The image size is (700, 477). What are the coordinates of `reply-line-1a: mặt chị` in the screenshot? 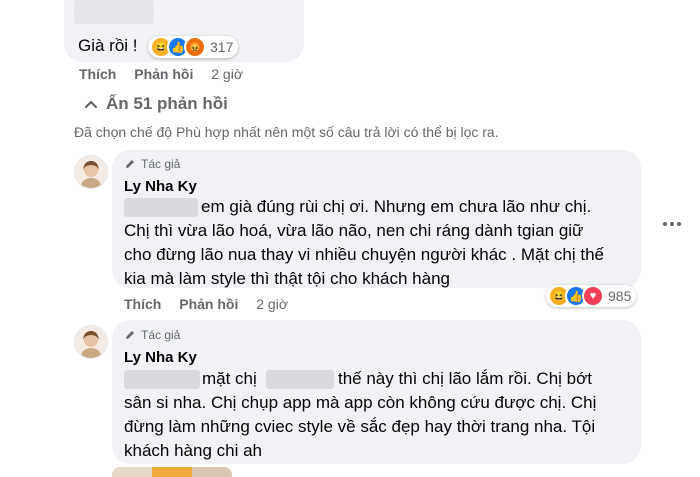 It's located at (229, 378).